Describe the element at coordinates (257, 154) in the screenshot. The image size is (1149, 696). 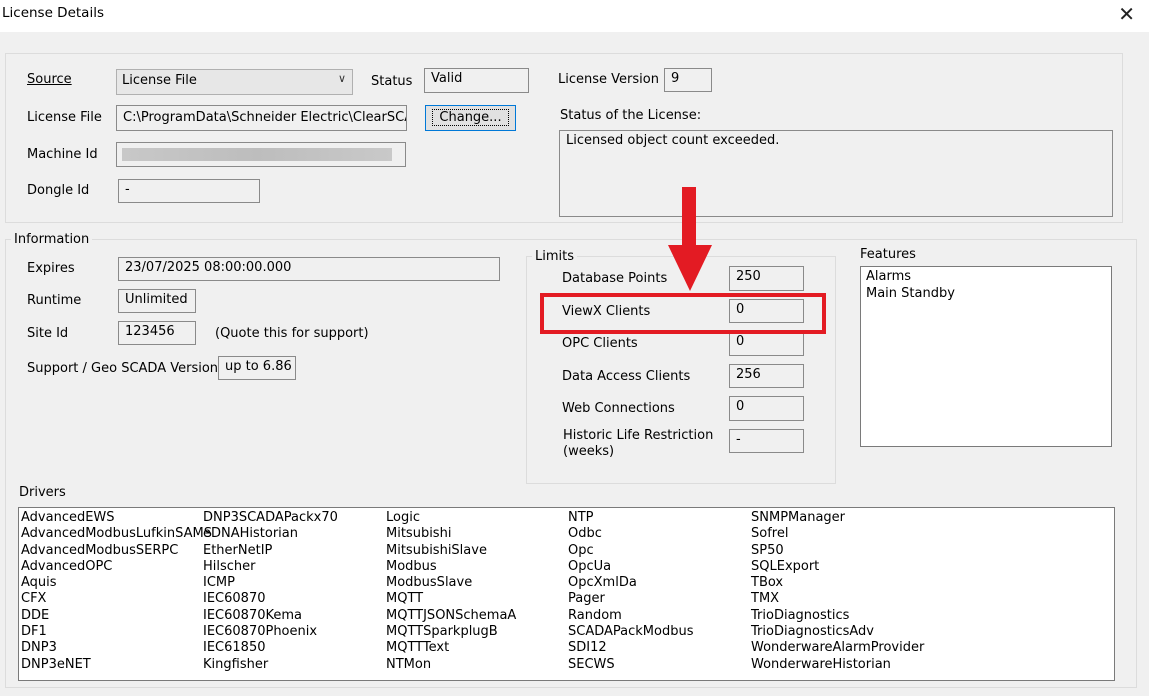
I see `machine-id-redacted` at that location.